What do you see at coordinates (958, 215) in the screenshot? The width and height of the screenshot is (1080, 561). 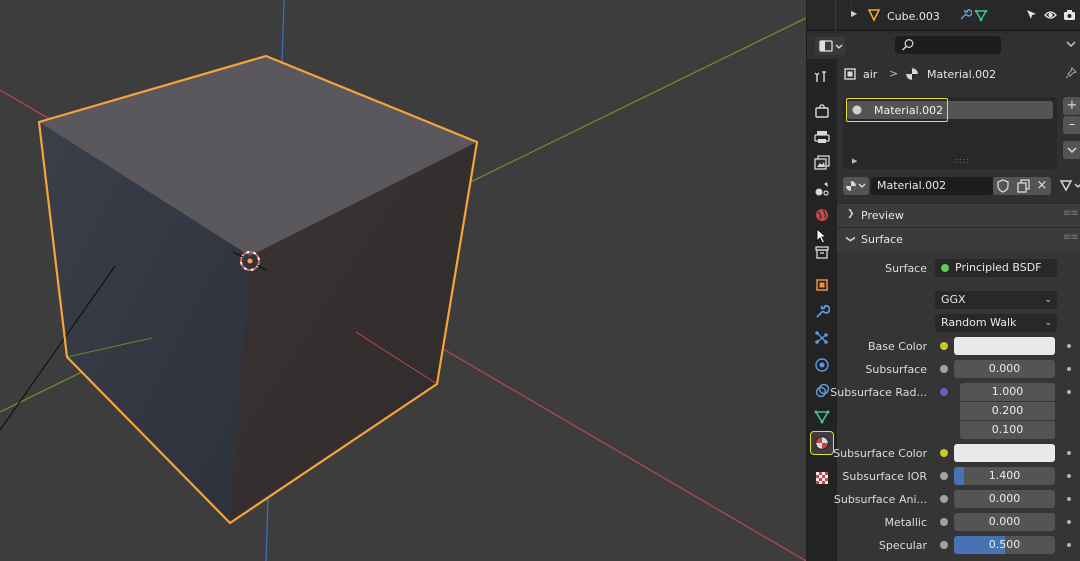 I see `preview-panel-header: ❯ Preview ≡≡` at bounding box center [958, 215].